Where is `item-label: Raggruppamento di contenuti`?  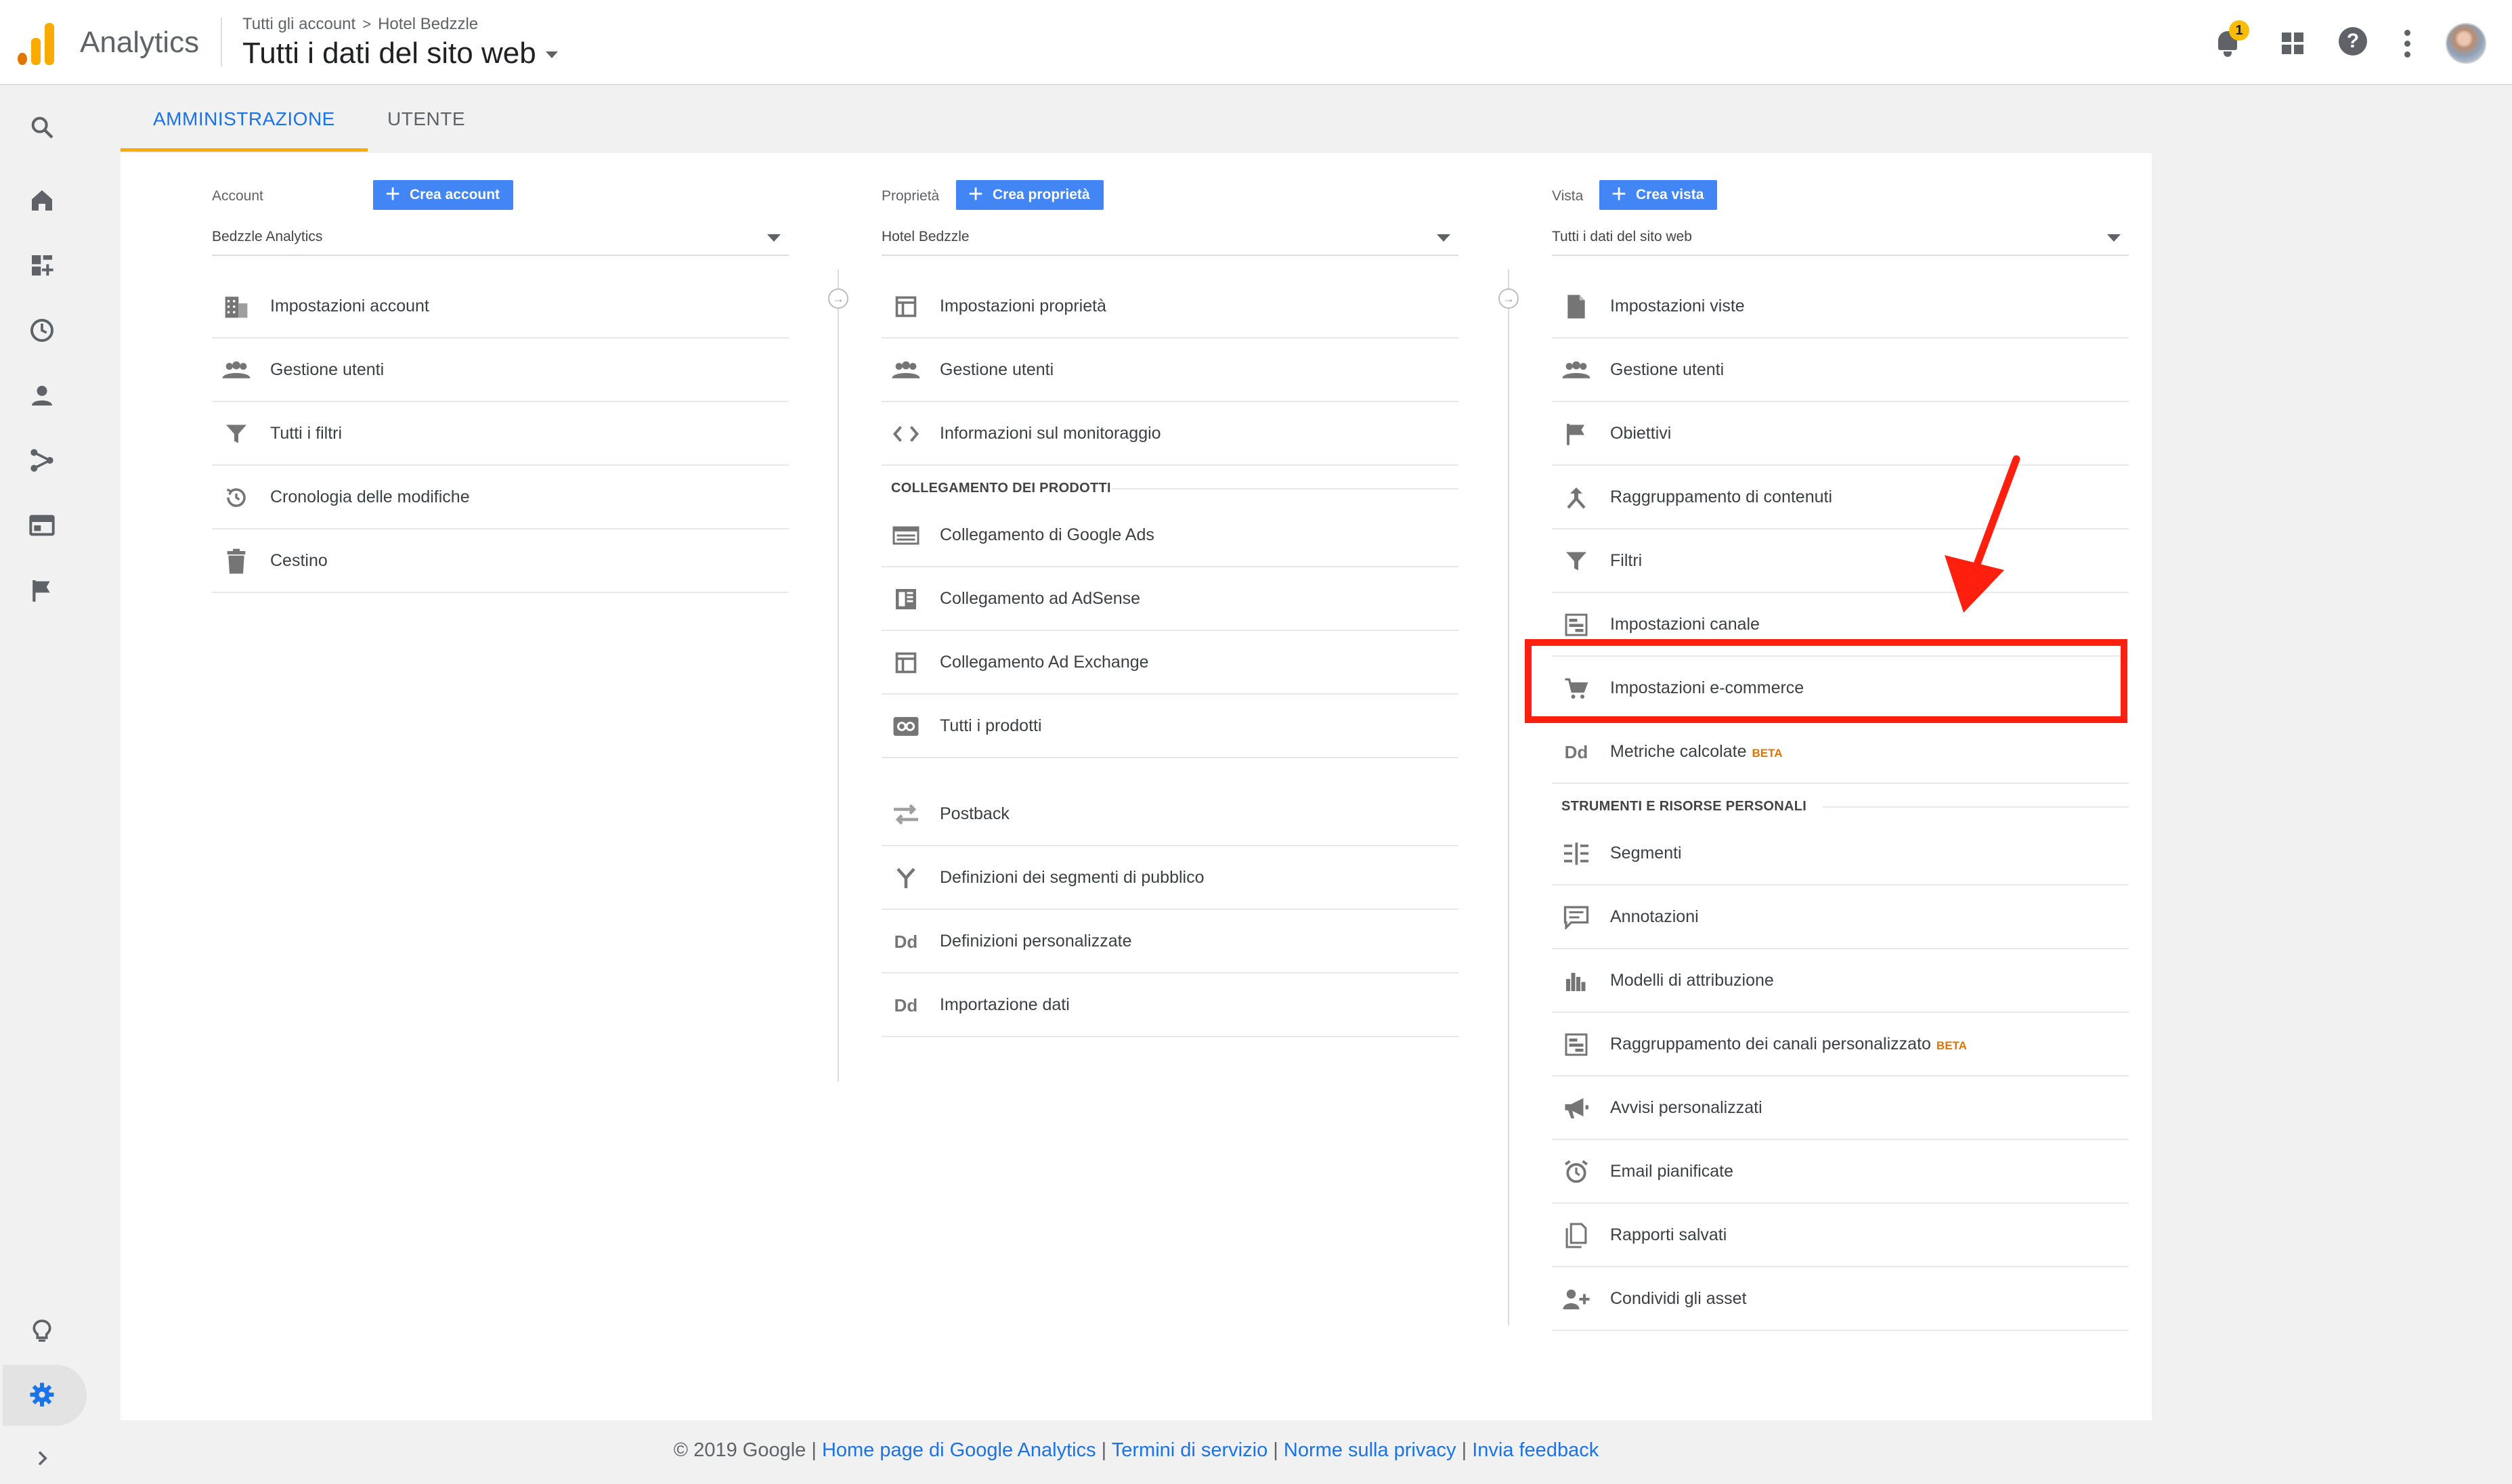 item-label: Raggruppamento di contenuti is located at coordinates (1721, 496).